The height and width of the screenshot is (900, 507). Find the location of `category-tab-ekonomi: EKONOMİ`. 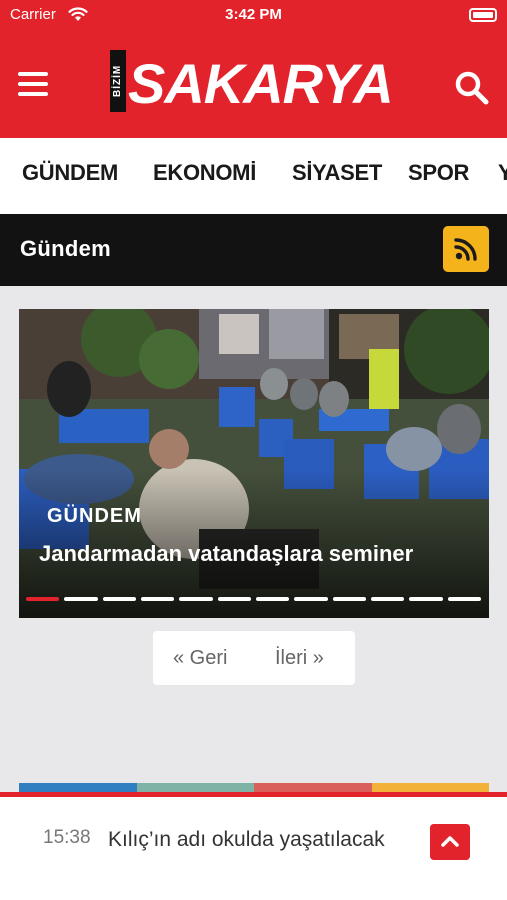

category-tab-ekonomi: EKONOMİ is located at coordinates (204, 173).